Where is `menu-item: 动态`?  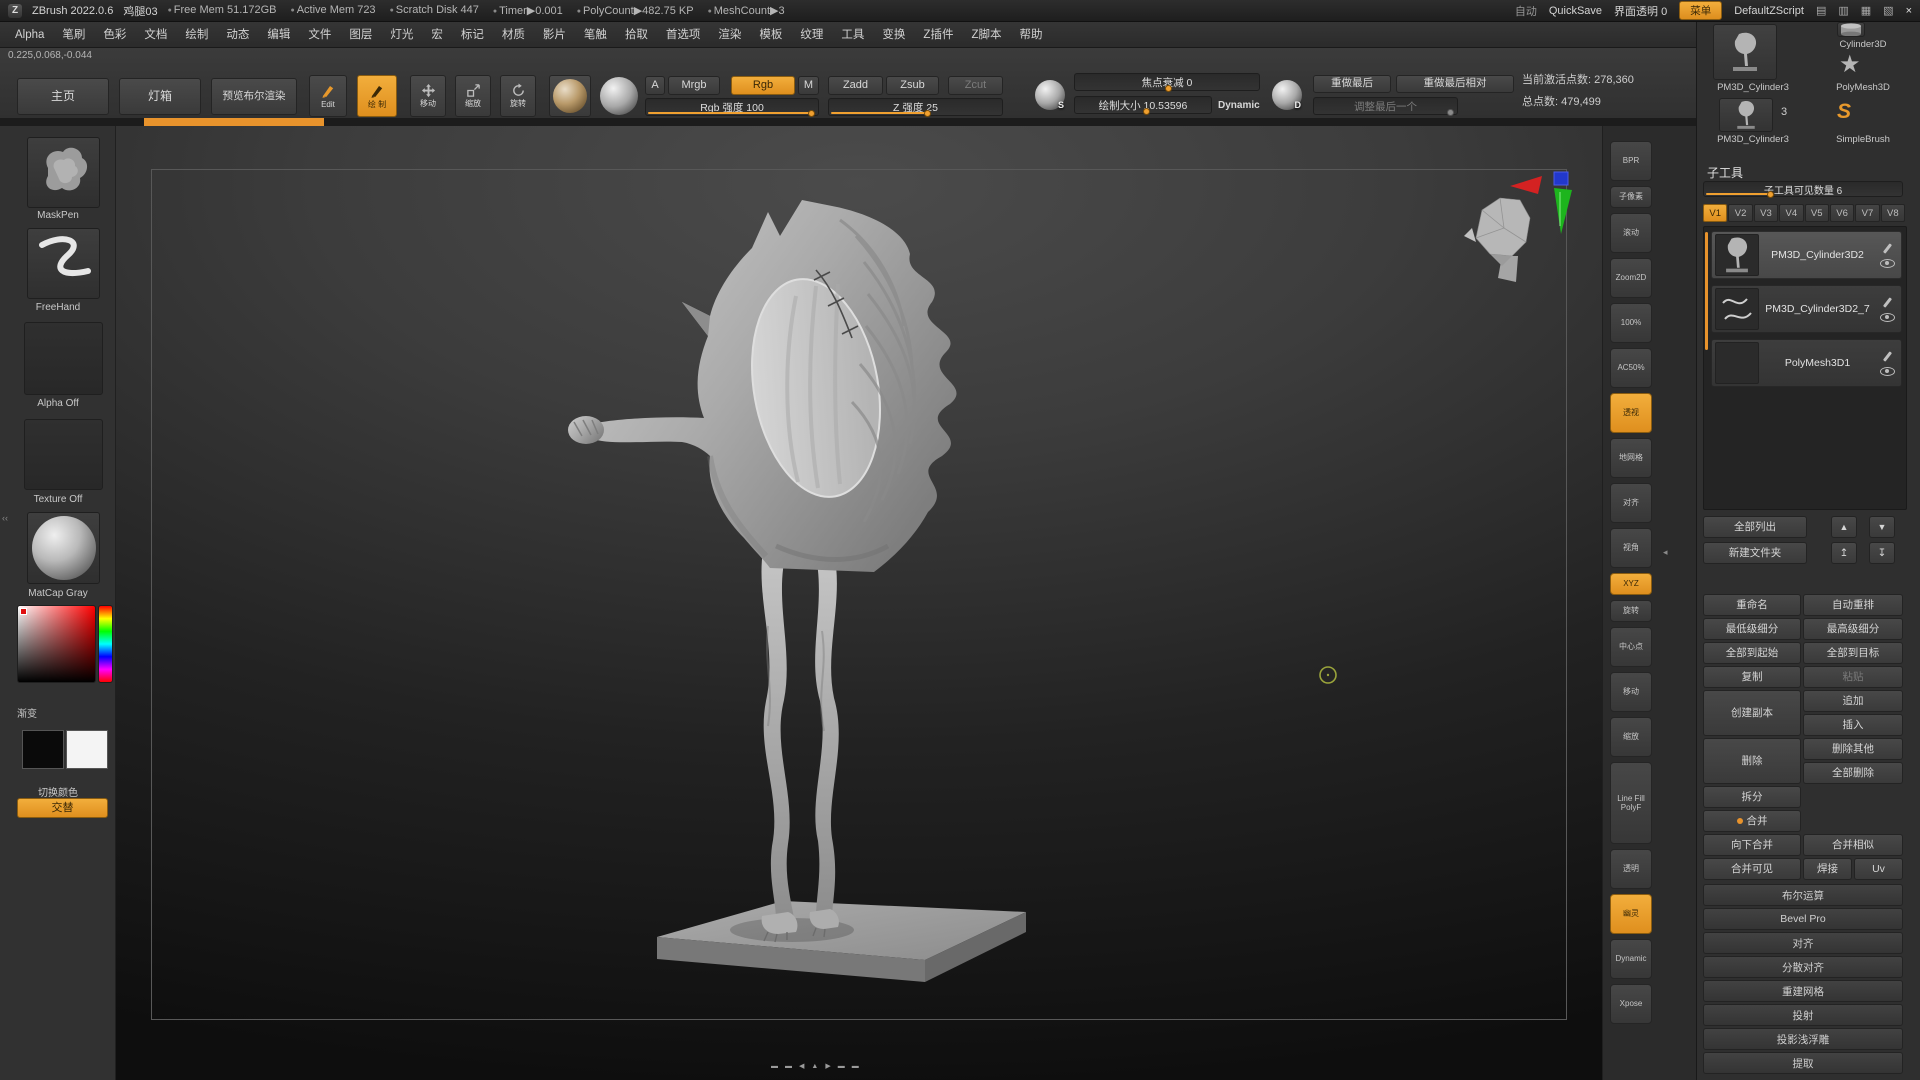 menu-item: 动态 is located at coordinates (237, 35).